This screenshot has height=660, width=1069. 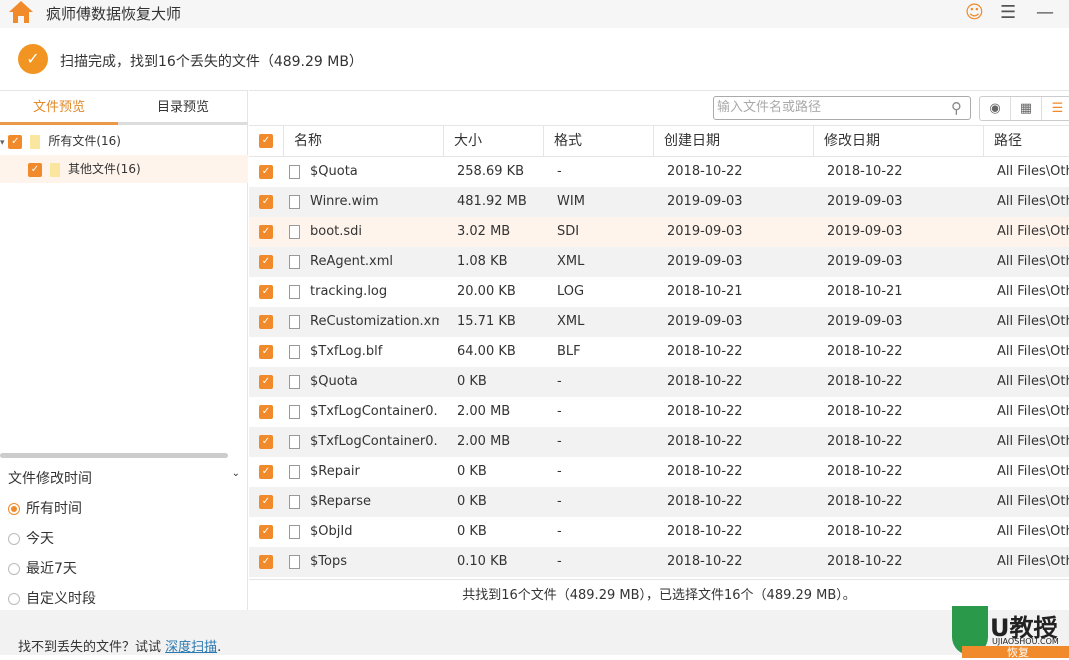 I want to click on check-icon: ✓, so click(x=33, y=59).